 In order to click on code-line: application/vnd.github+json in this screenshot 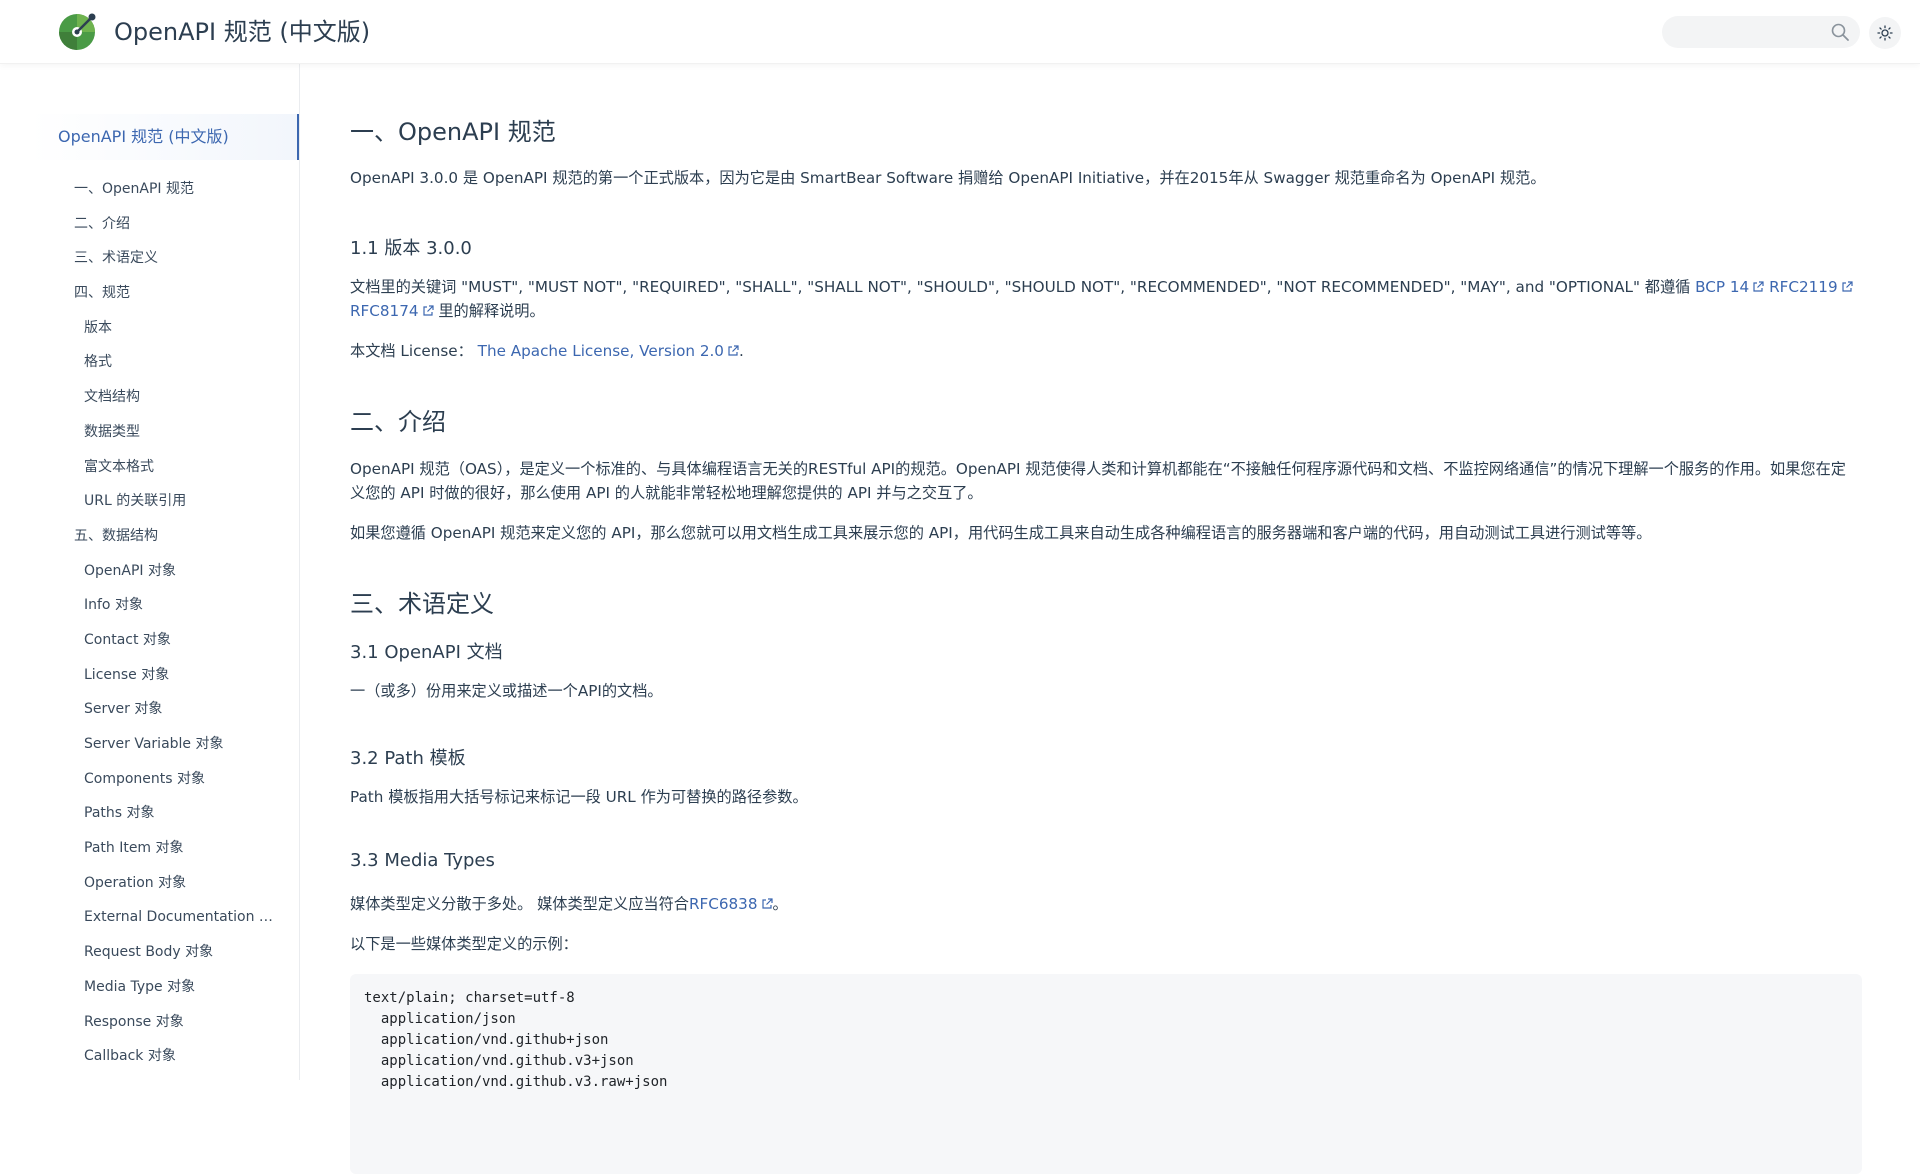, I will do `click(486, 1040)`.